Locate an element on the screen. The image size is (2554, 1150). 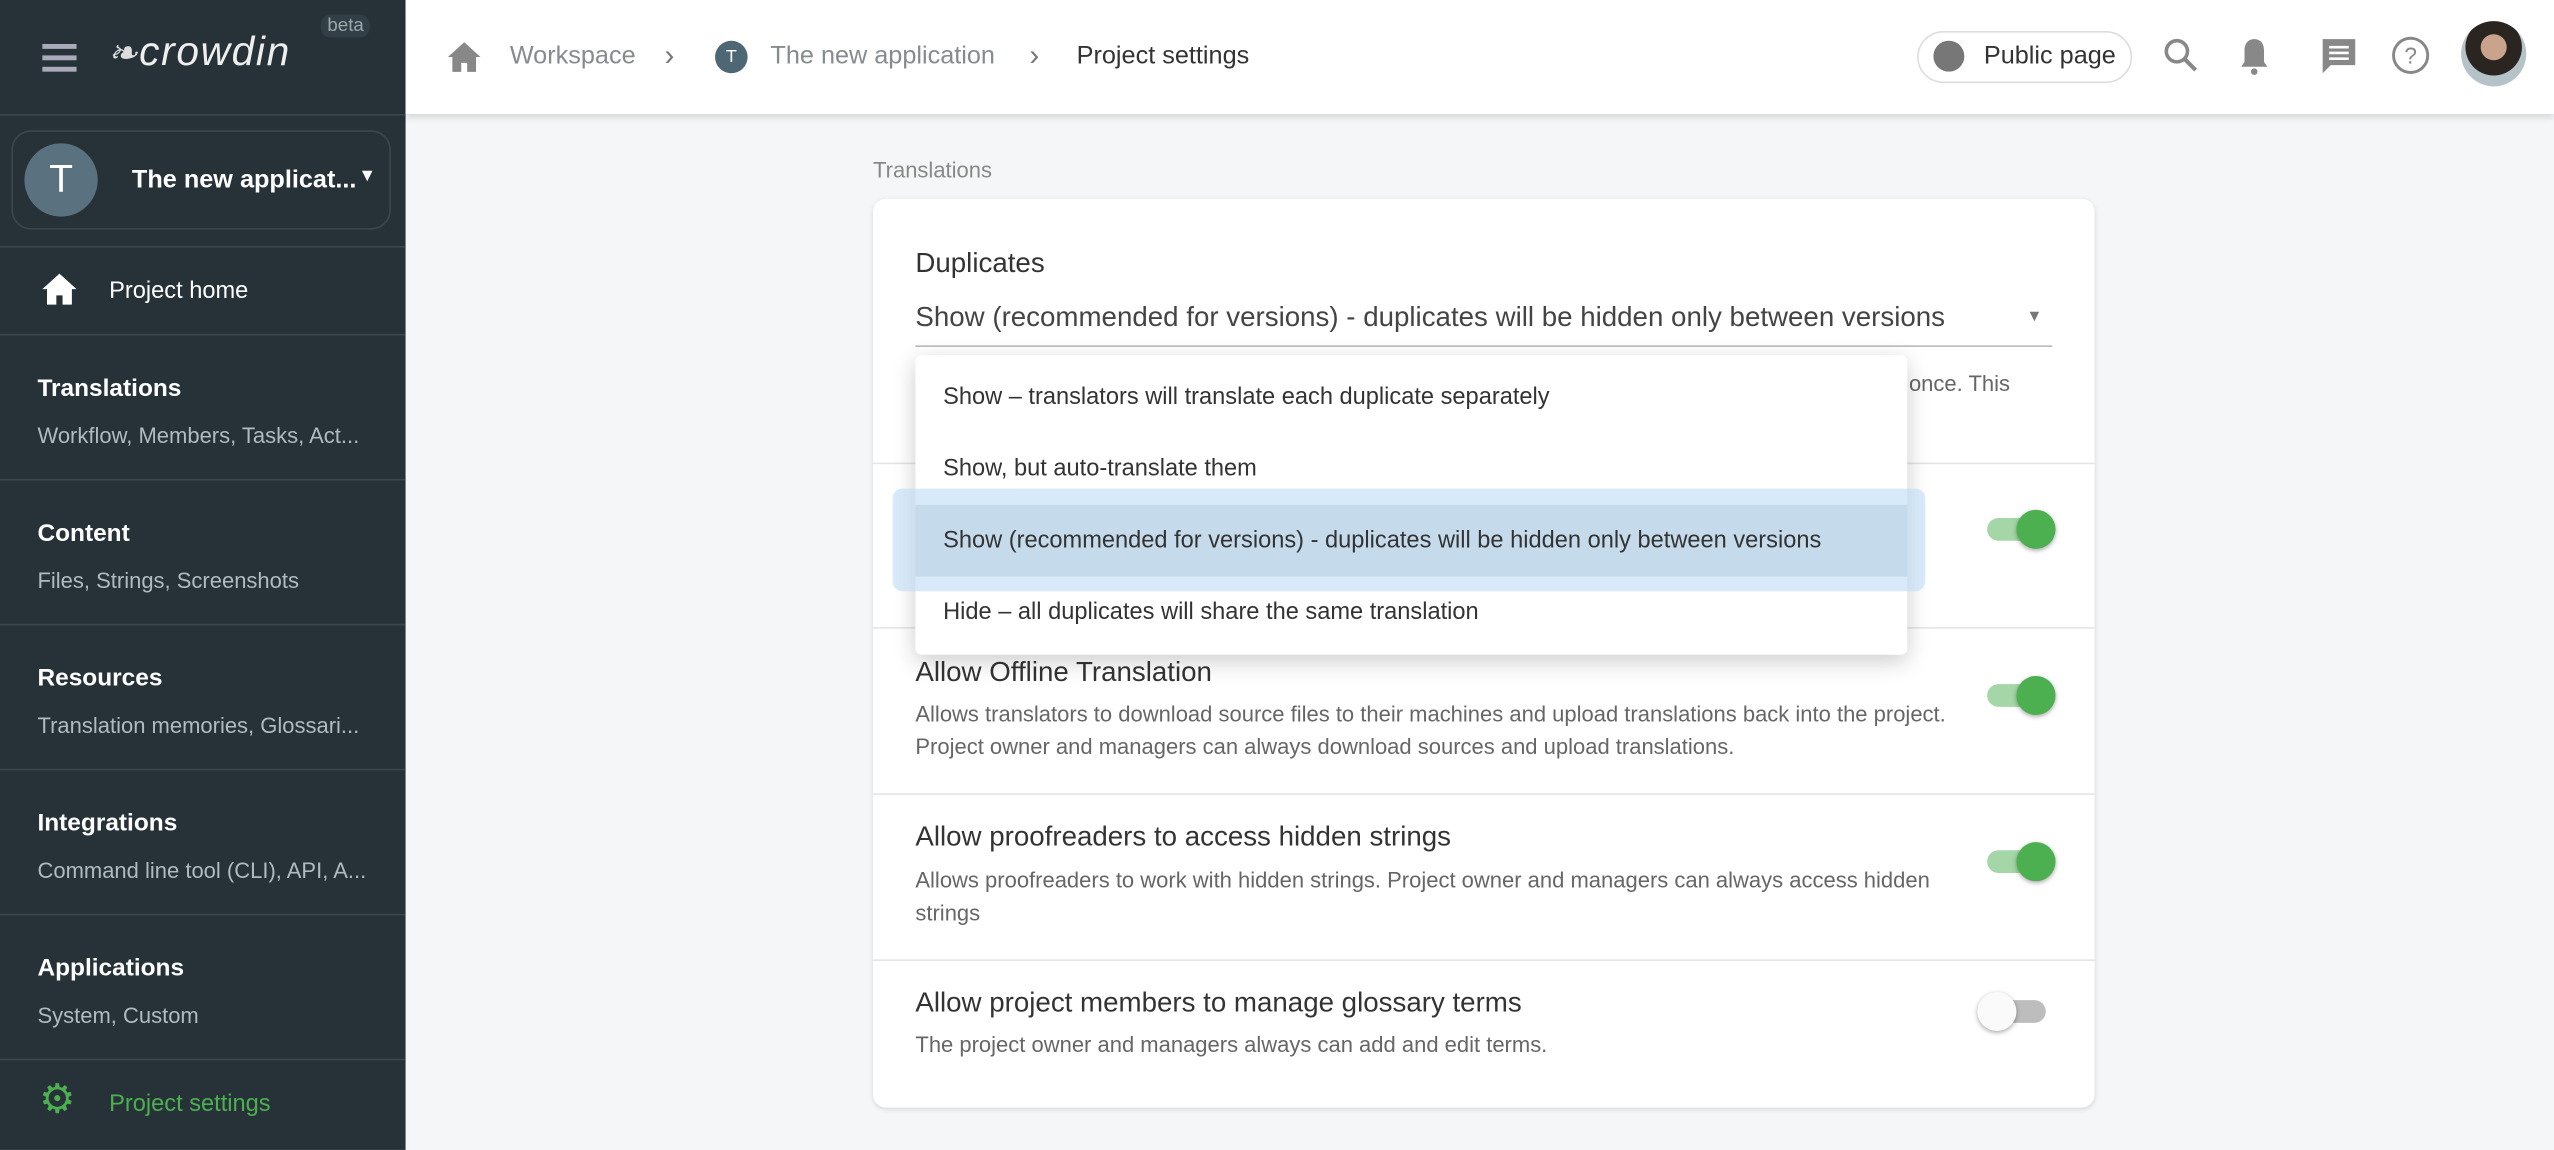
crowdin-logo: ❧crowdin is located at coordinates (199, 52).